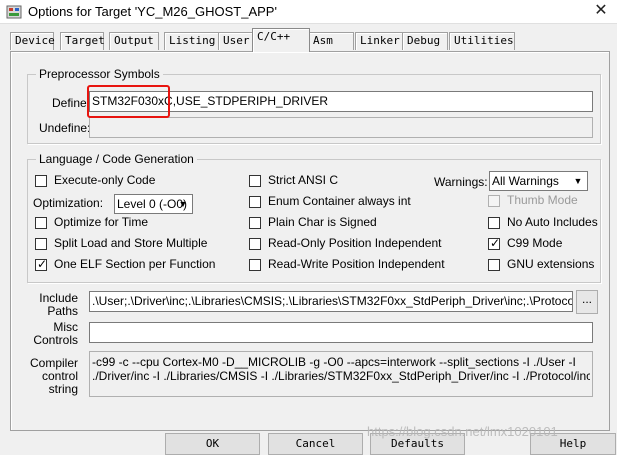  What do you see at coordinates (461, 182) in the screenshot?
I see `warnings-label: Warnings:` at bounding box center [461, 182].